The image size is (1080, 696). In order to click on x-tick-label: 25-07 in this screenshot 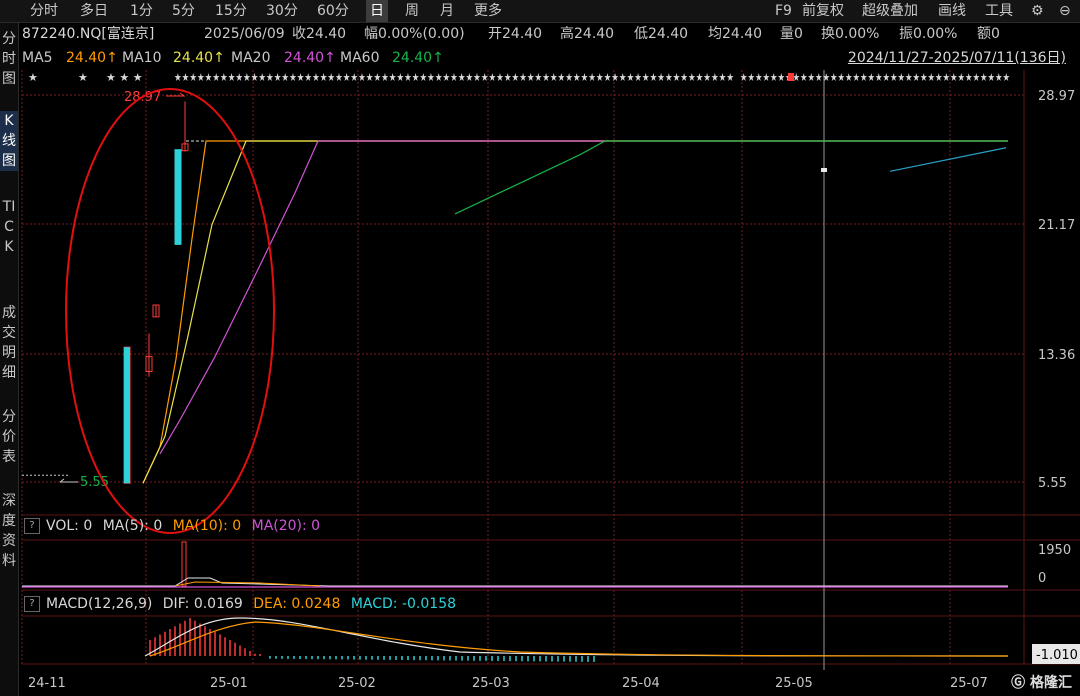, I will do `click(969, 683)`.